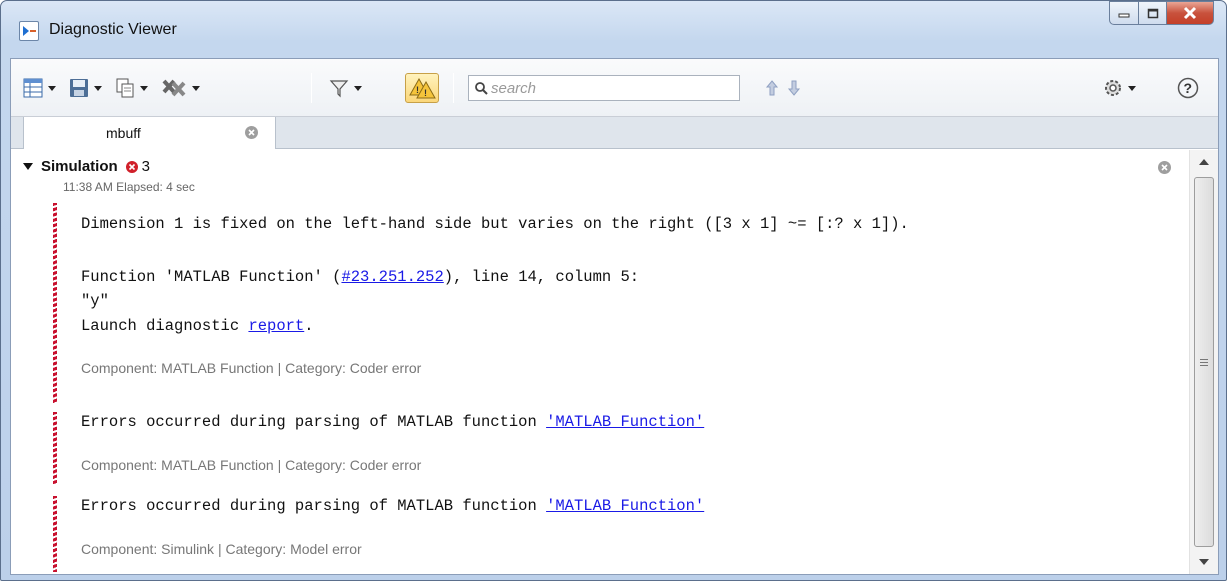  I want to click on scrollbar-thumb, so click(1204, 362).